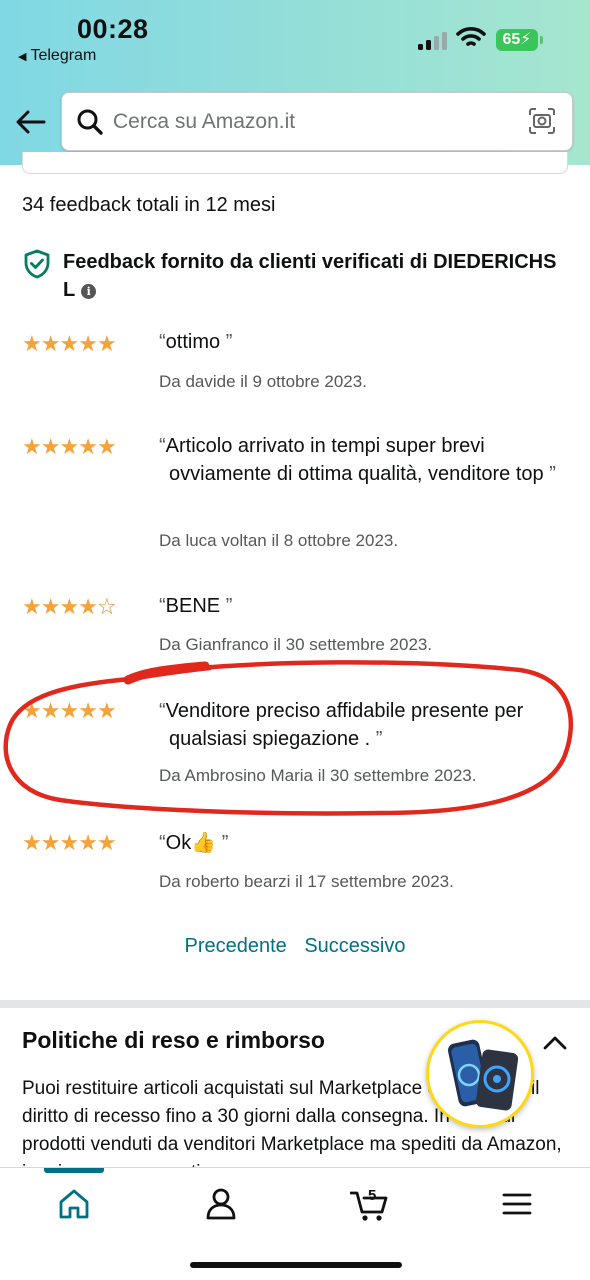 The width and height of the screenshot is (590, 1280). Describe the element at coordinates (555, 1042) in the screenshot. I see `chevron-up-icon` at that location.